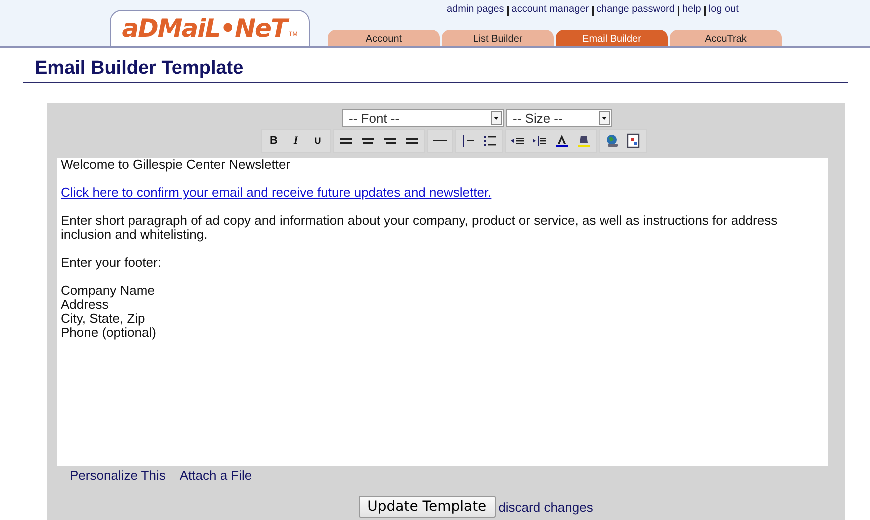  What do you see at coordinates (551, 10) in the screenshot?
I see `nav-link: account manager` at bounding box center [551, 10].